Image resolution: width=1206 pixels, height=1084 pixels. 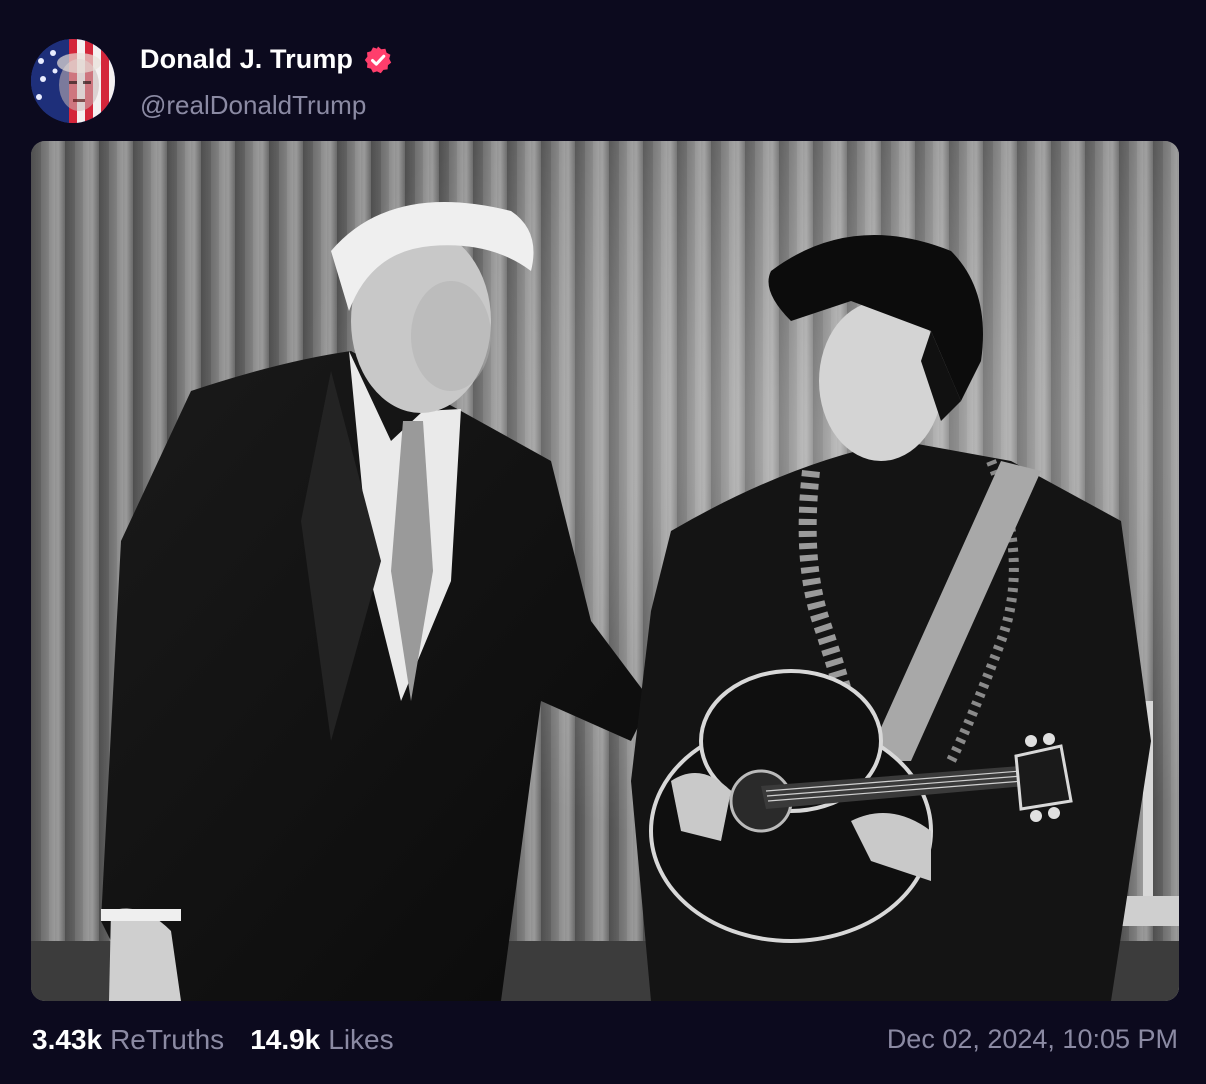 What do you see at coordinates (253, 105) in the screenshot?
I see `author-handle: @realDonaldTrump` at bounding box center [253, 105].